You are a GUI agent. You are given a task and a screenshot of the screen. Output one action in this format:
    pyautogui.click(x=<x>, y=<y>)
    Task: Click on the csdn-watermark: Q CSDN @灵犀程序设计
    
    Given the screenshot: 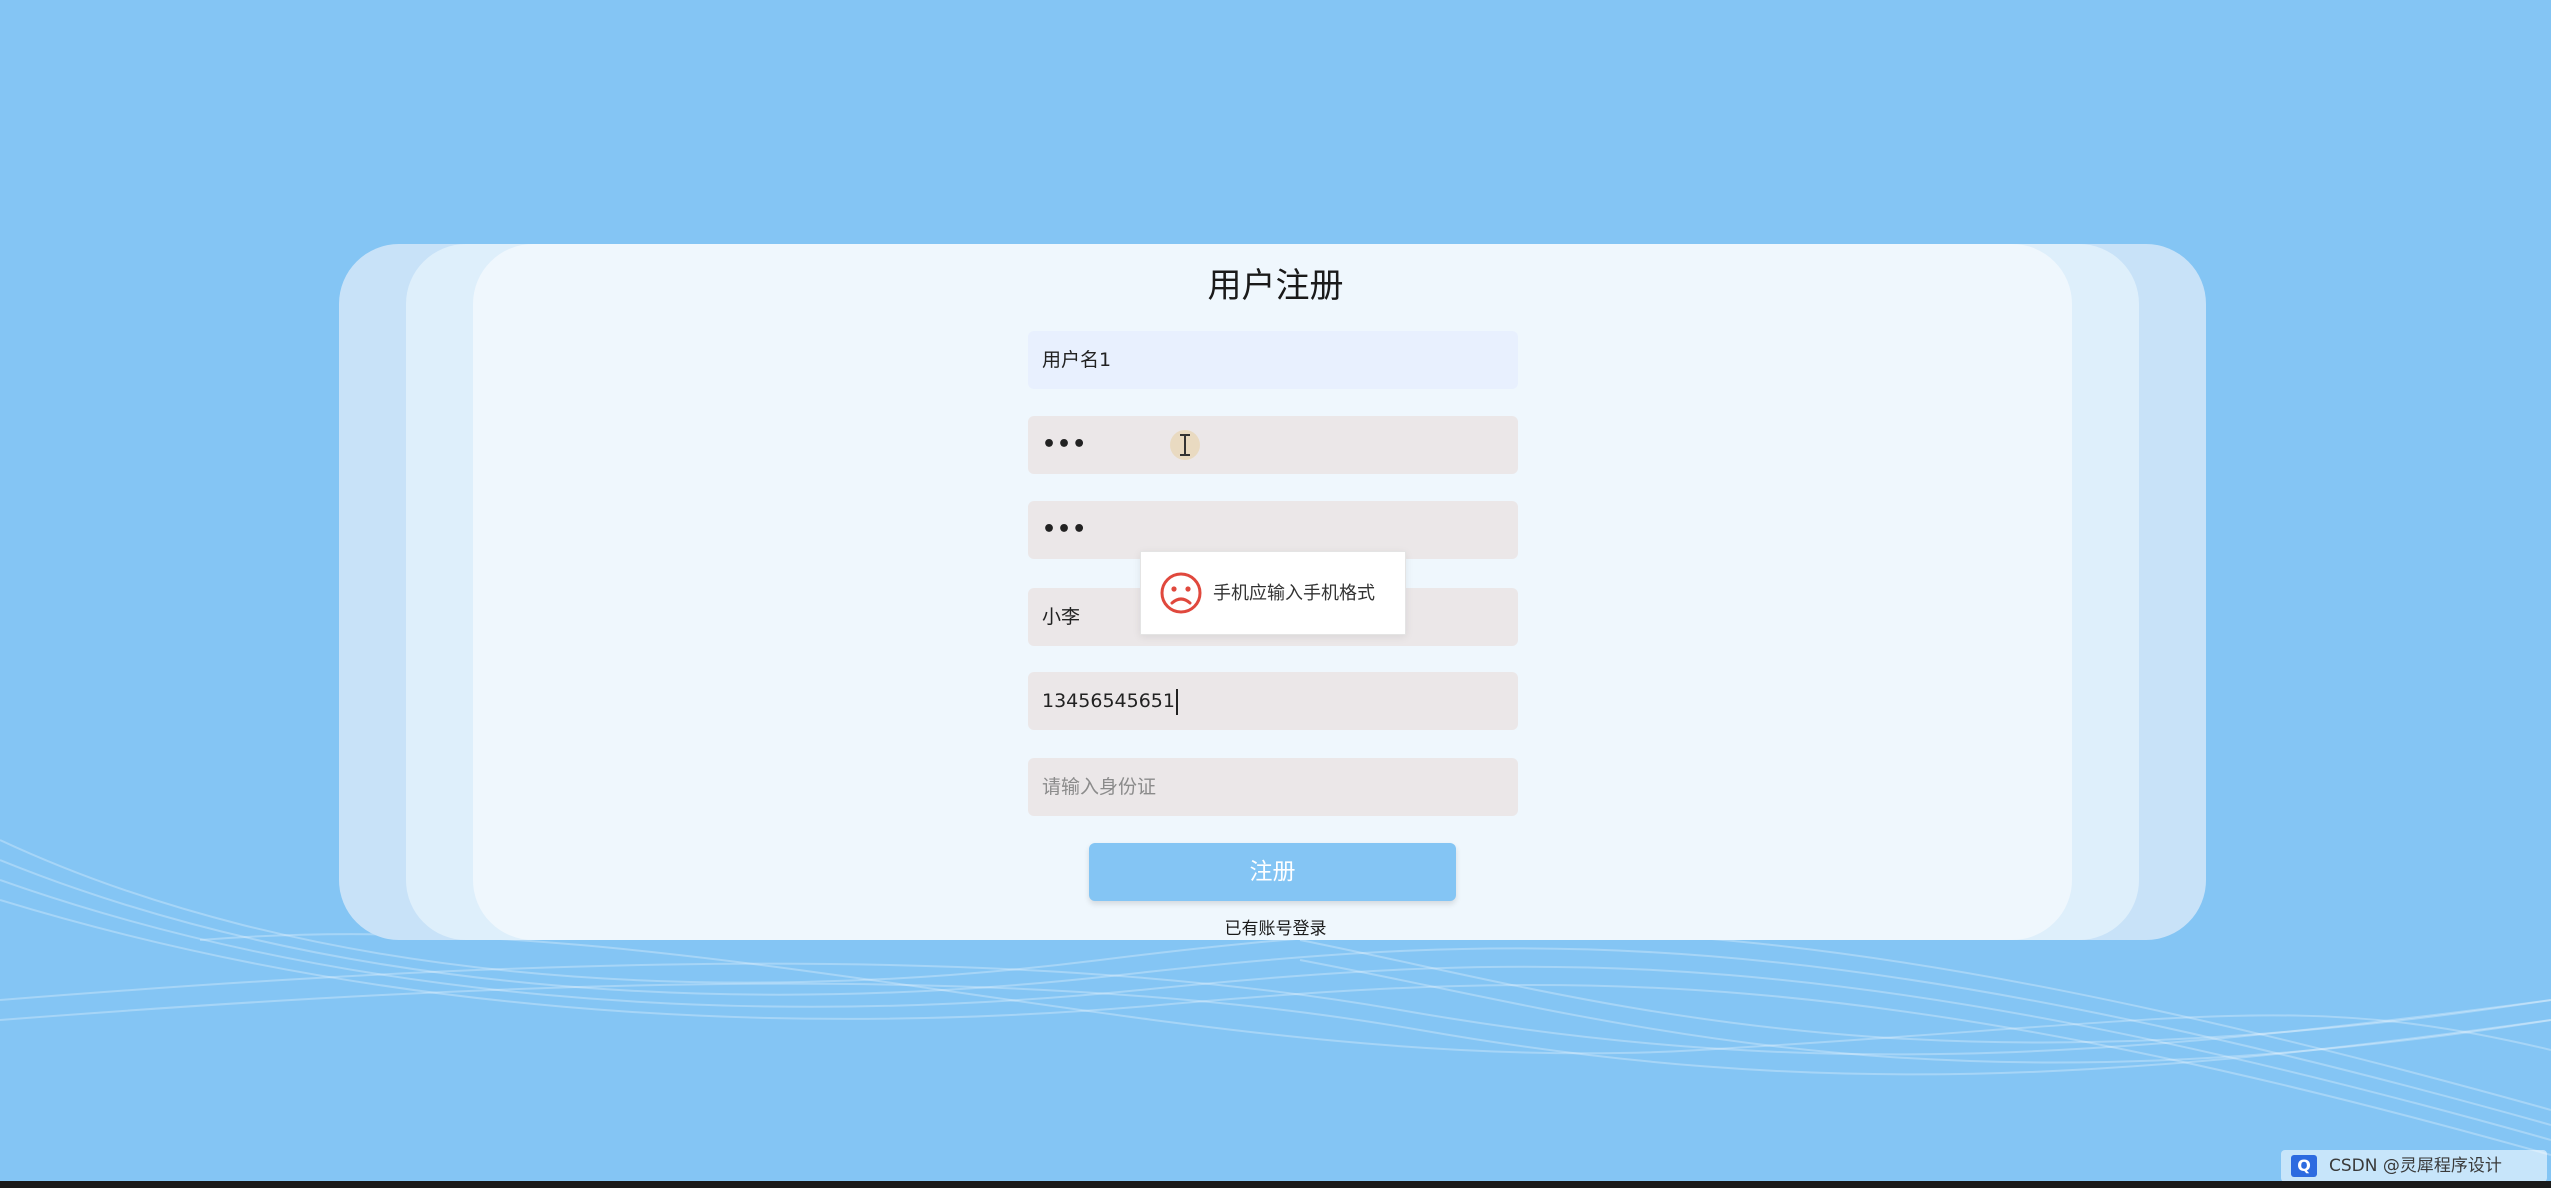 What is the action you would take?
    pyautogui.click(x=2414, y=1166)
    